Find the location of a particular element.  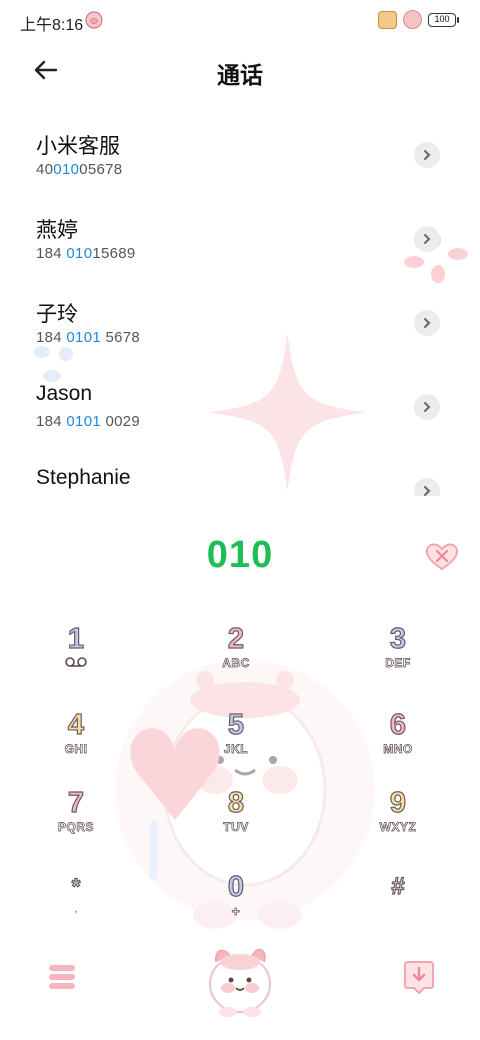

key-letters: DEF is located at coordinates (398, 663).